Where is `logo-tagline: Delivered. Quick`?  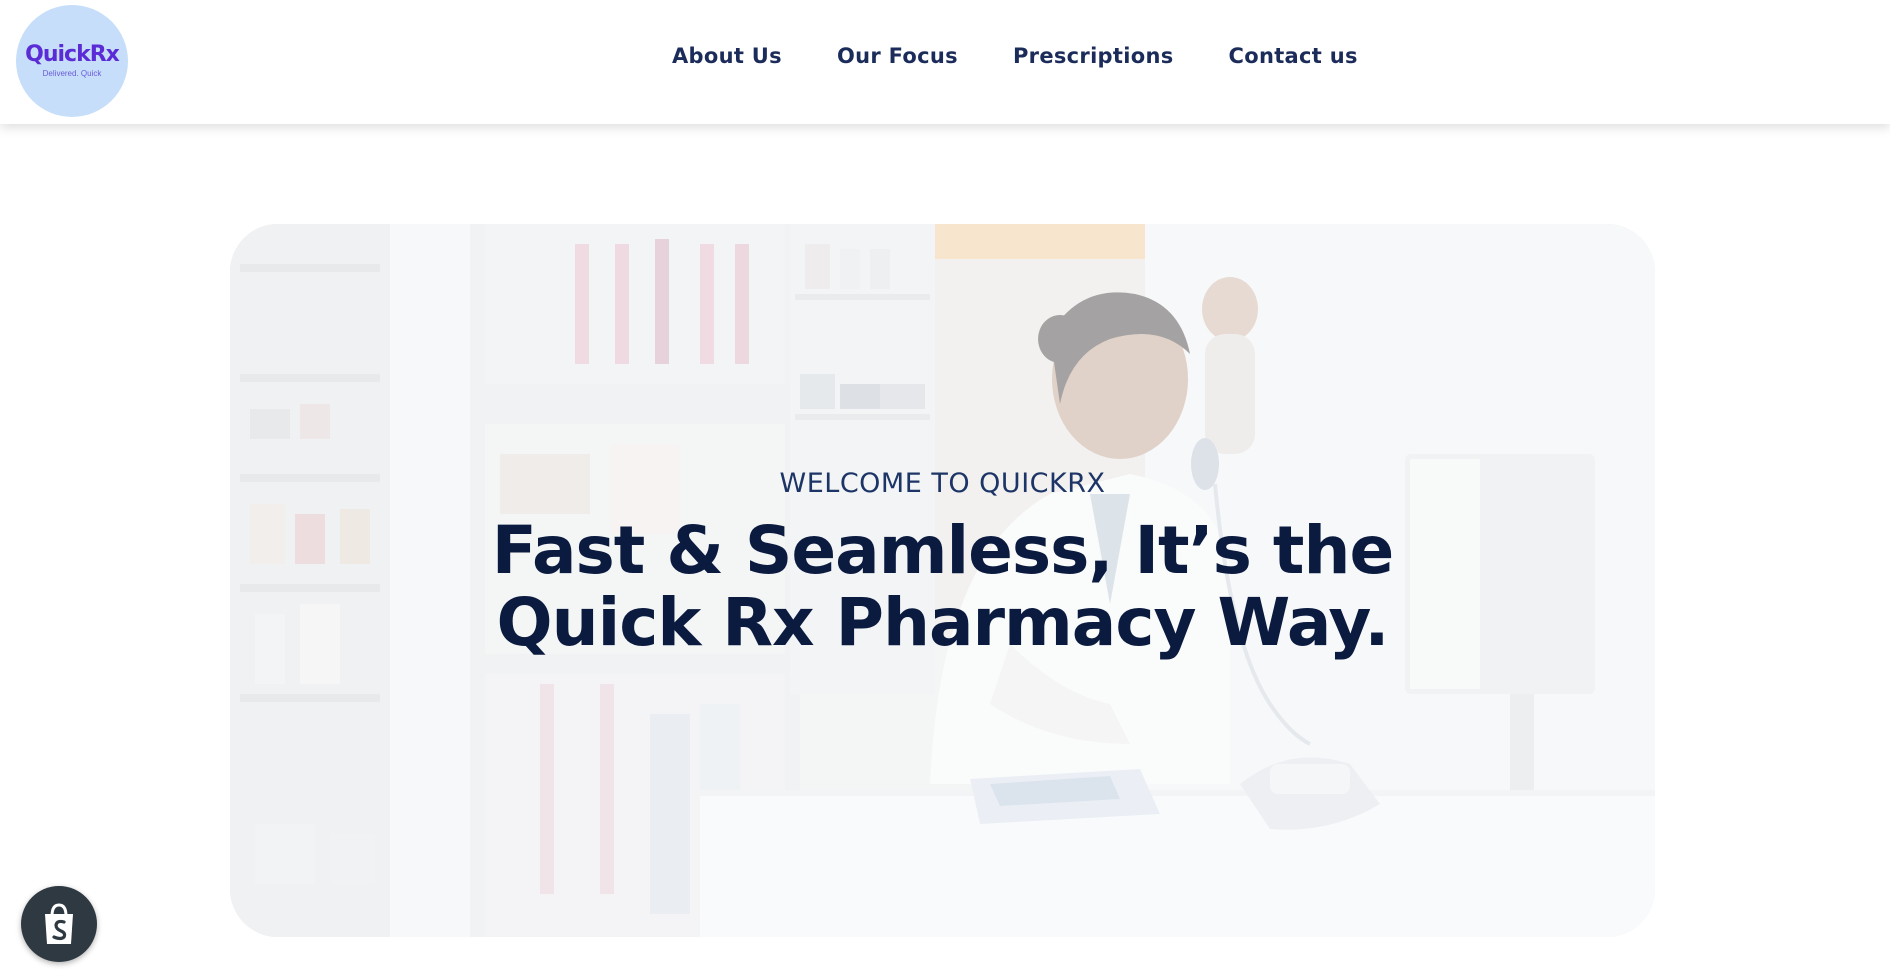
logo-tagline: Delivered. Quick is located at coordinates (72, 73).